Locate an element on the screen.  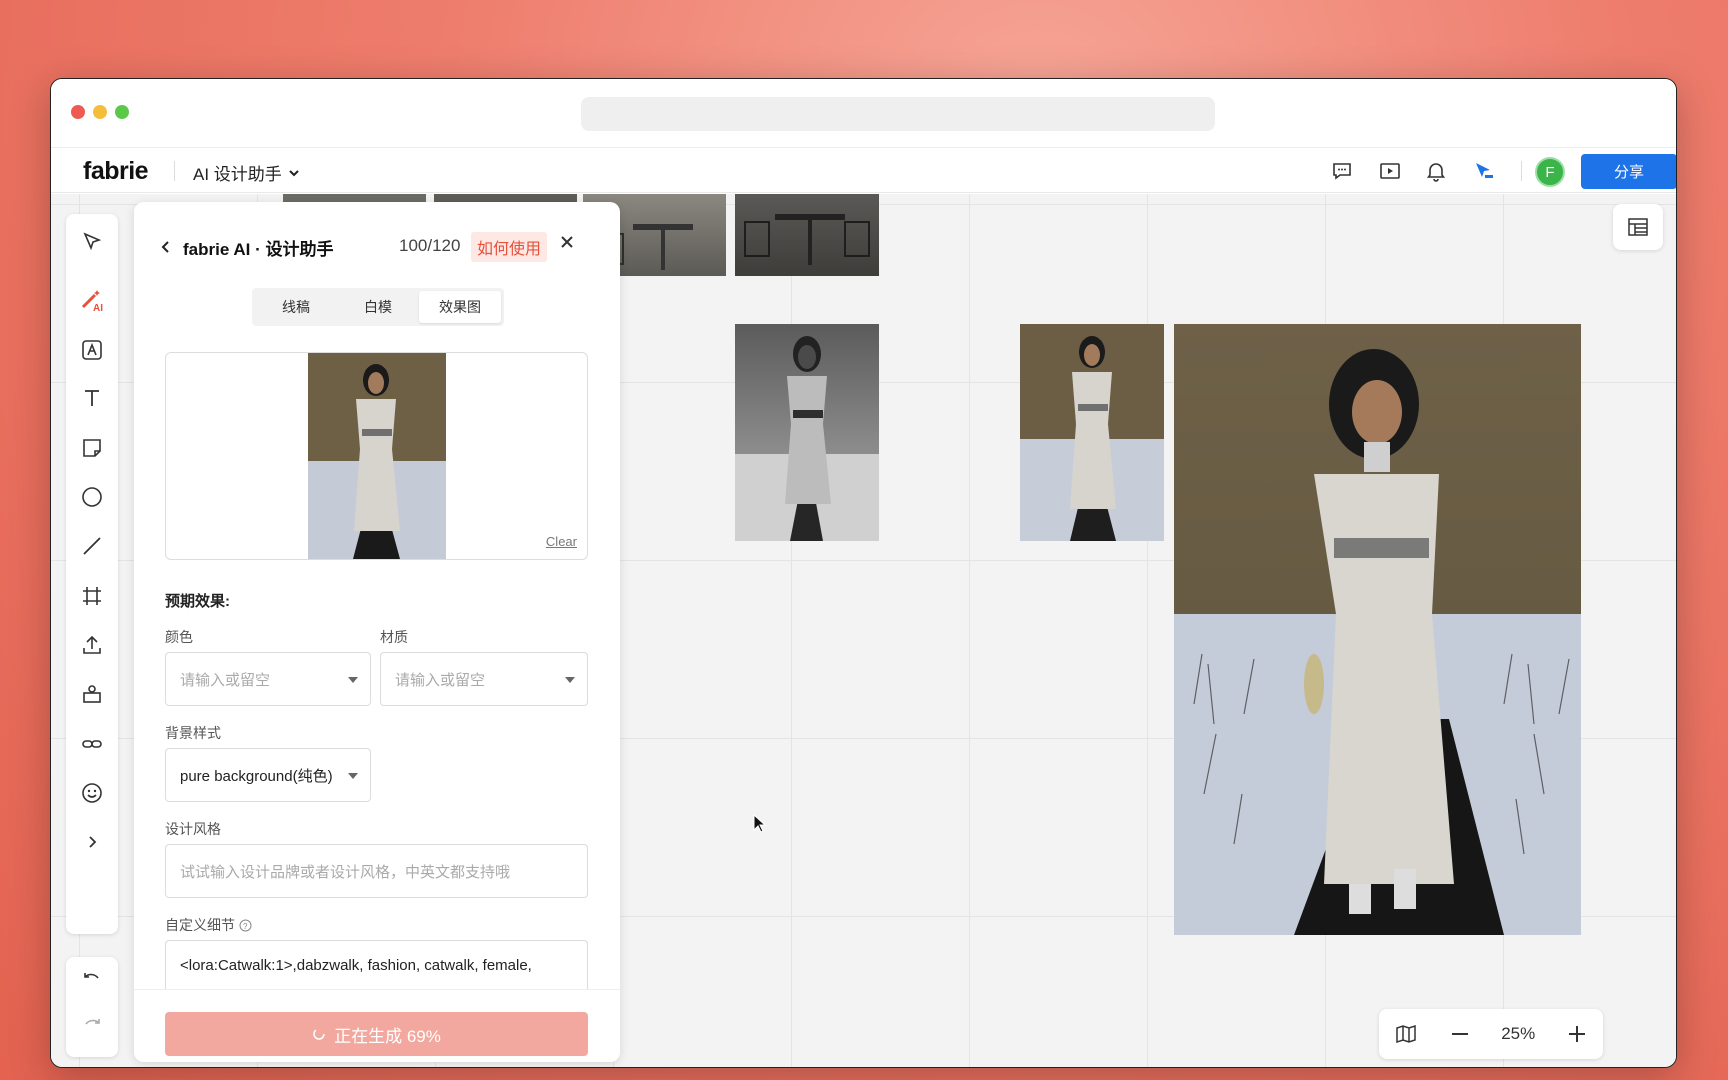
tab-white-model: 白模 is located at coordinates (378, 307).